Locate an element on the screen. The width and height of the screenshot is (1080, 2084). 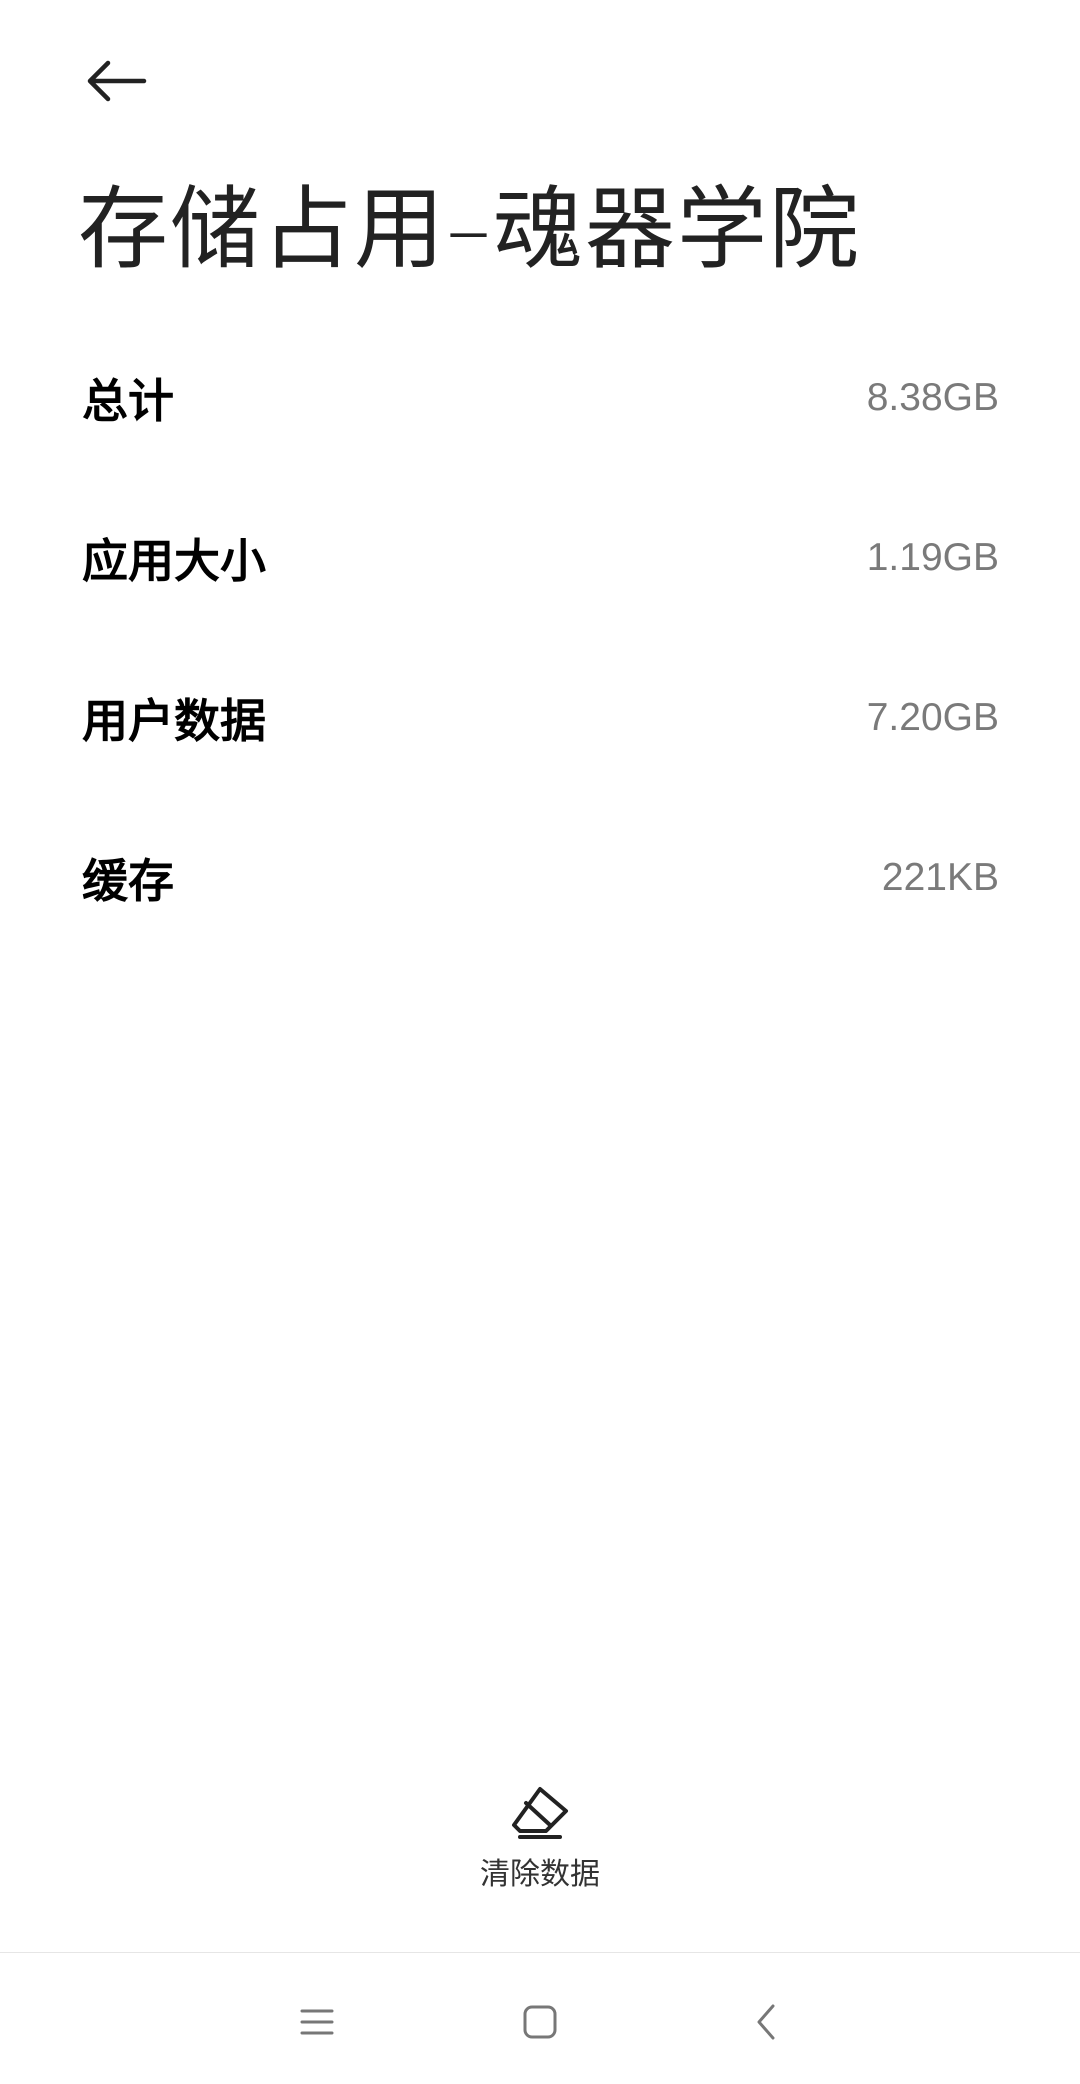
storage-row-label: 缓存 is located at coordinates (128, 881).